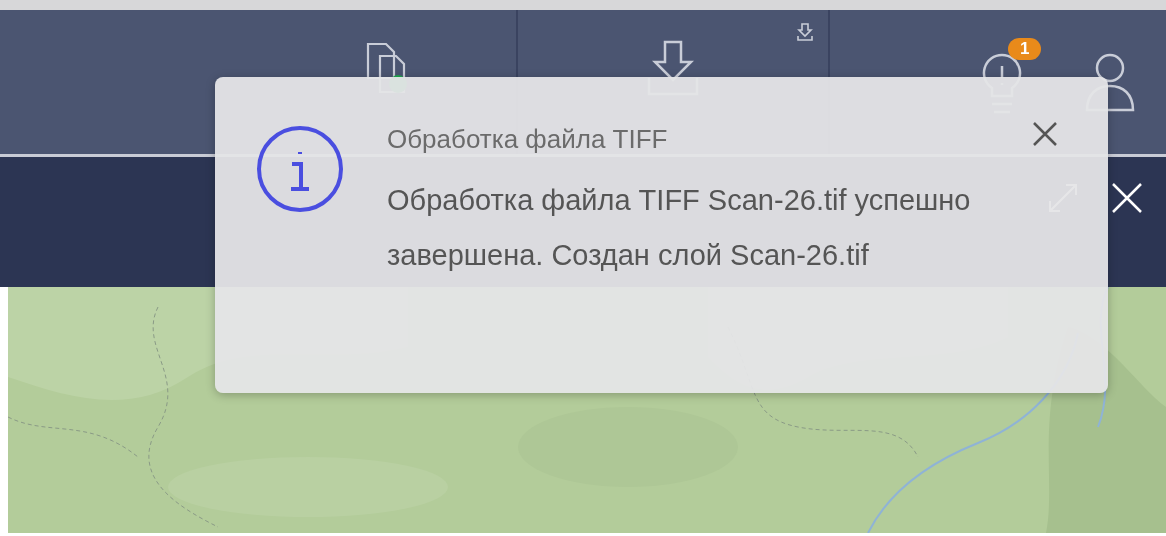 This screenshot has width=1166, height=536. What do you see at coordinates (805, 32) in the screenshot?
I see `download-icon` at bounding box center [805, 32].